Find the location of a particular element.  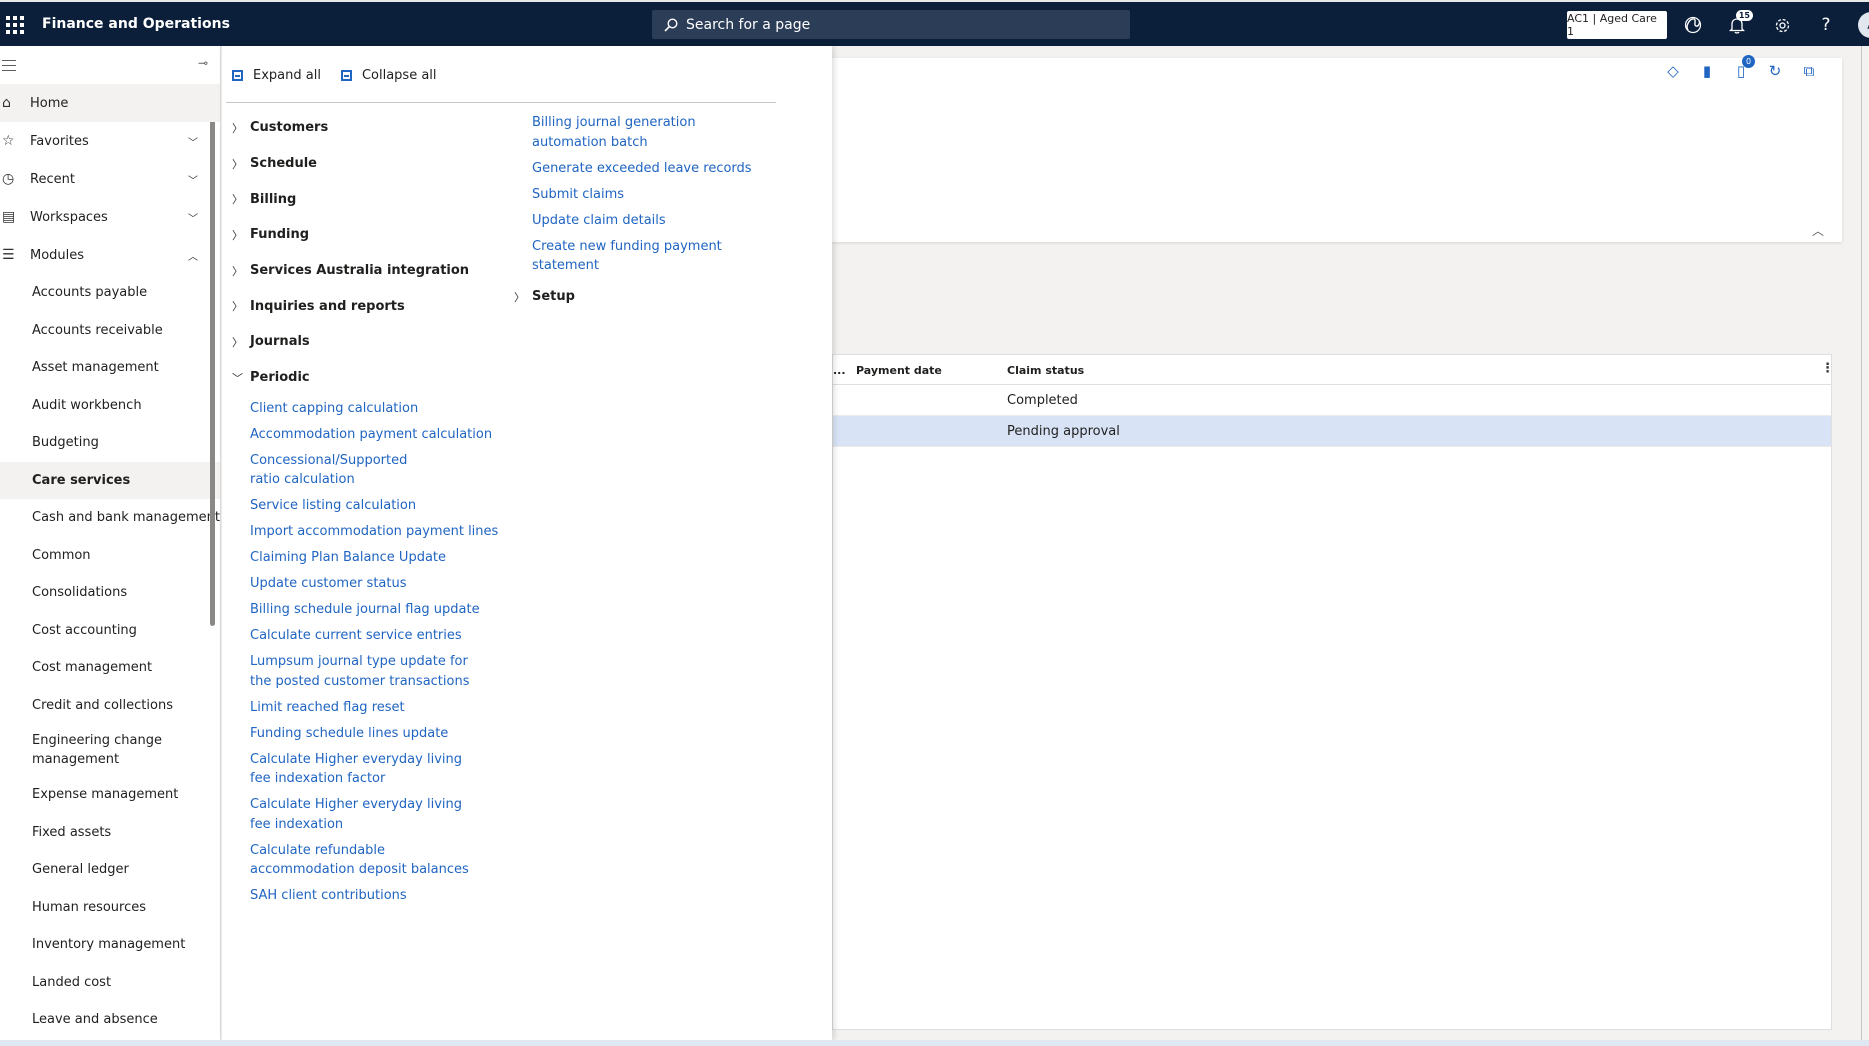

menu-link: Funding schedule lines update is located at coordinates (367, 734).